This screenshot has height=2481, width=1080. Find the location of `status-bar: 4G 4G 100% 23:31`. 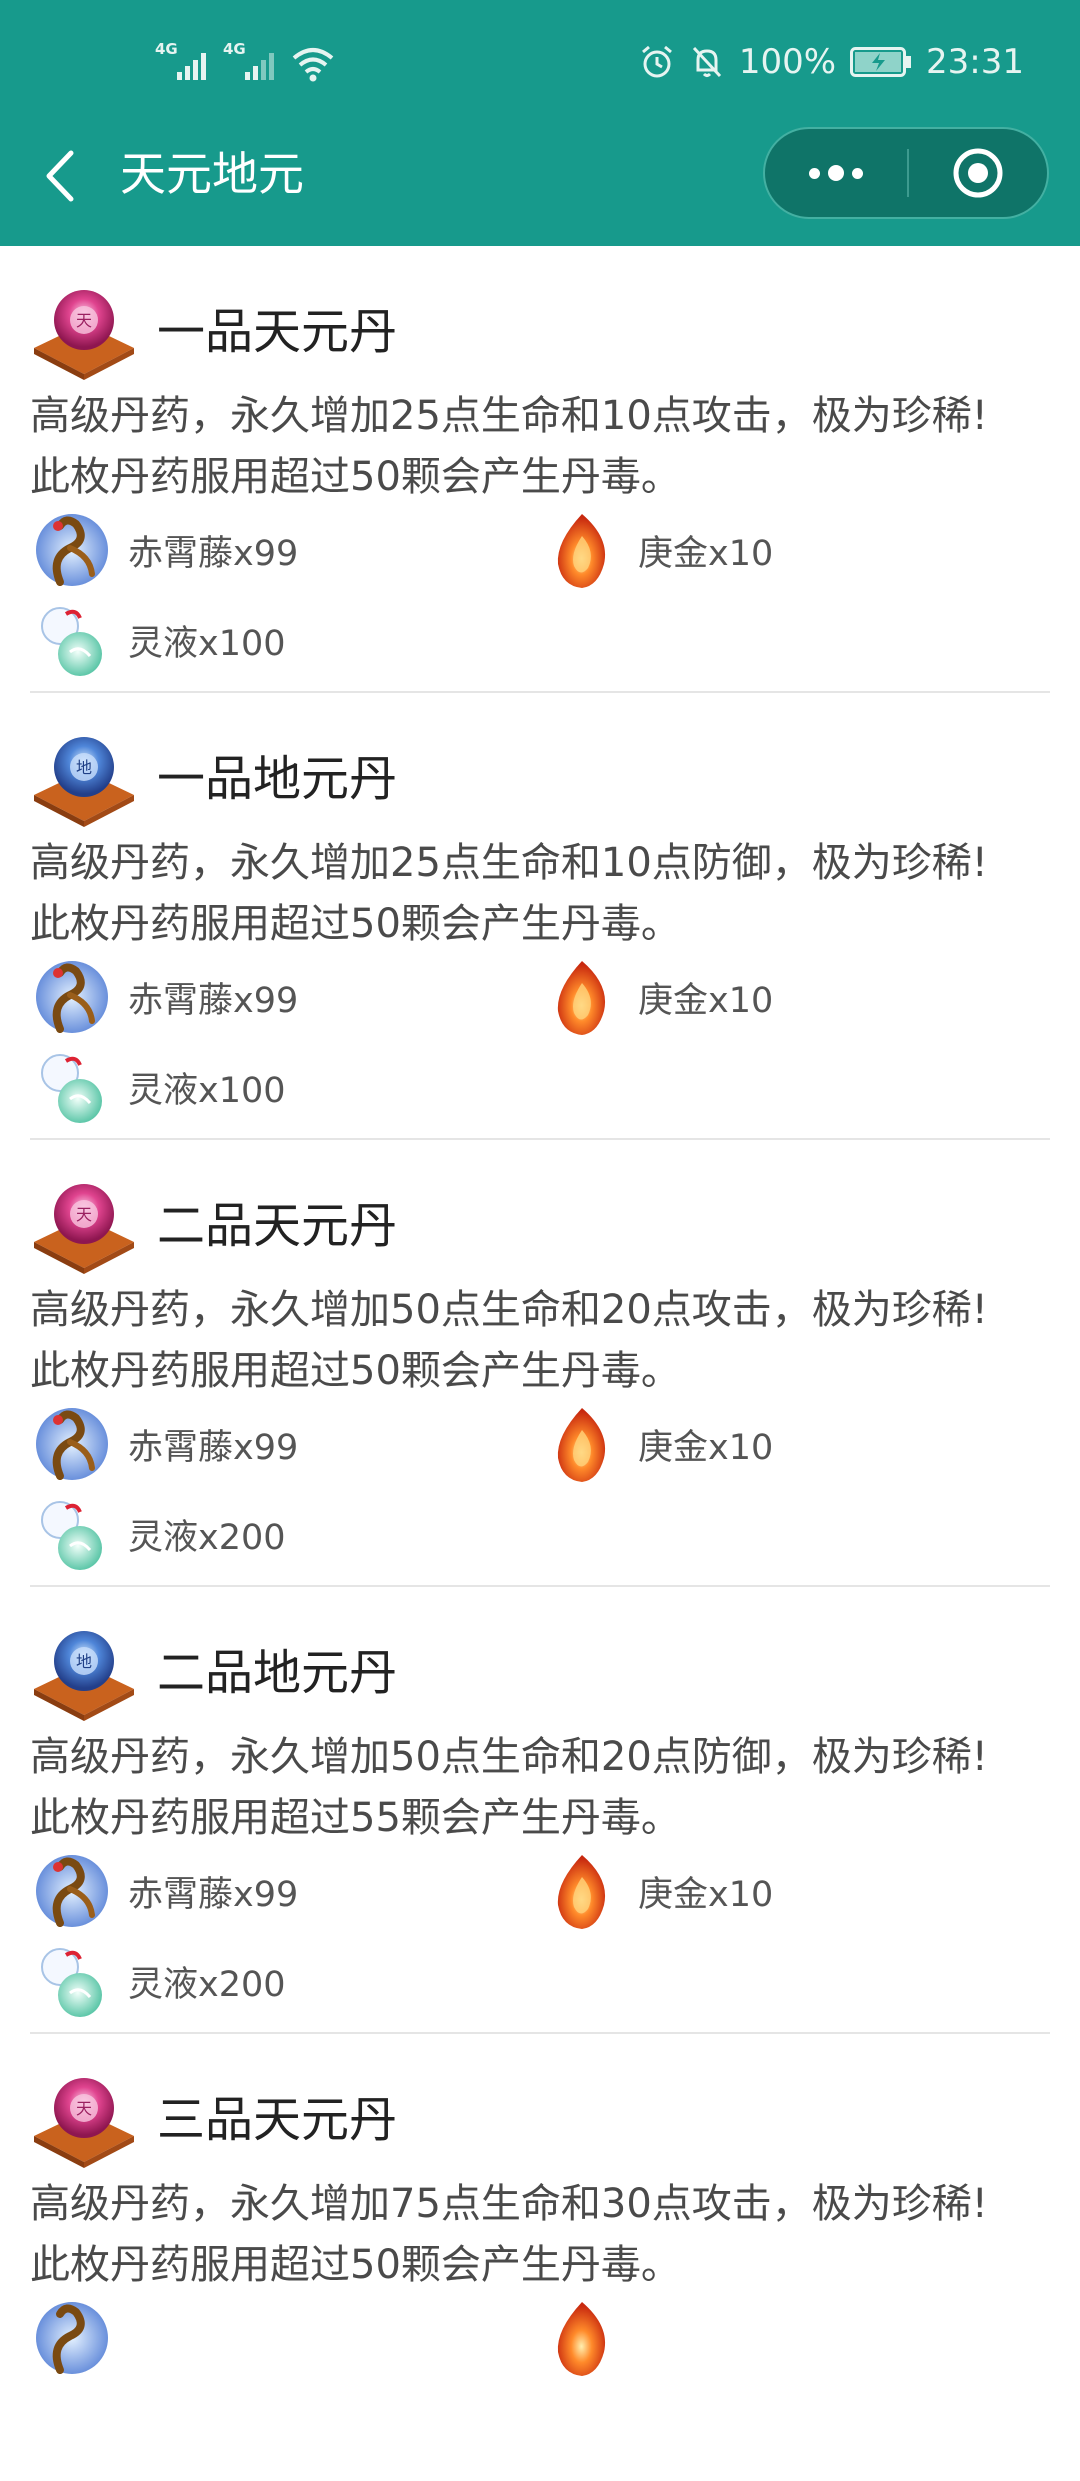

status-bar: 4G 4G 100% 23:31 is located at coordinates (540, 59).